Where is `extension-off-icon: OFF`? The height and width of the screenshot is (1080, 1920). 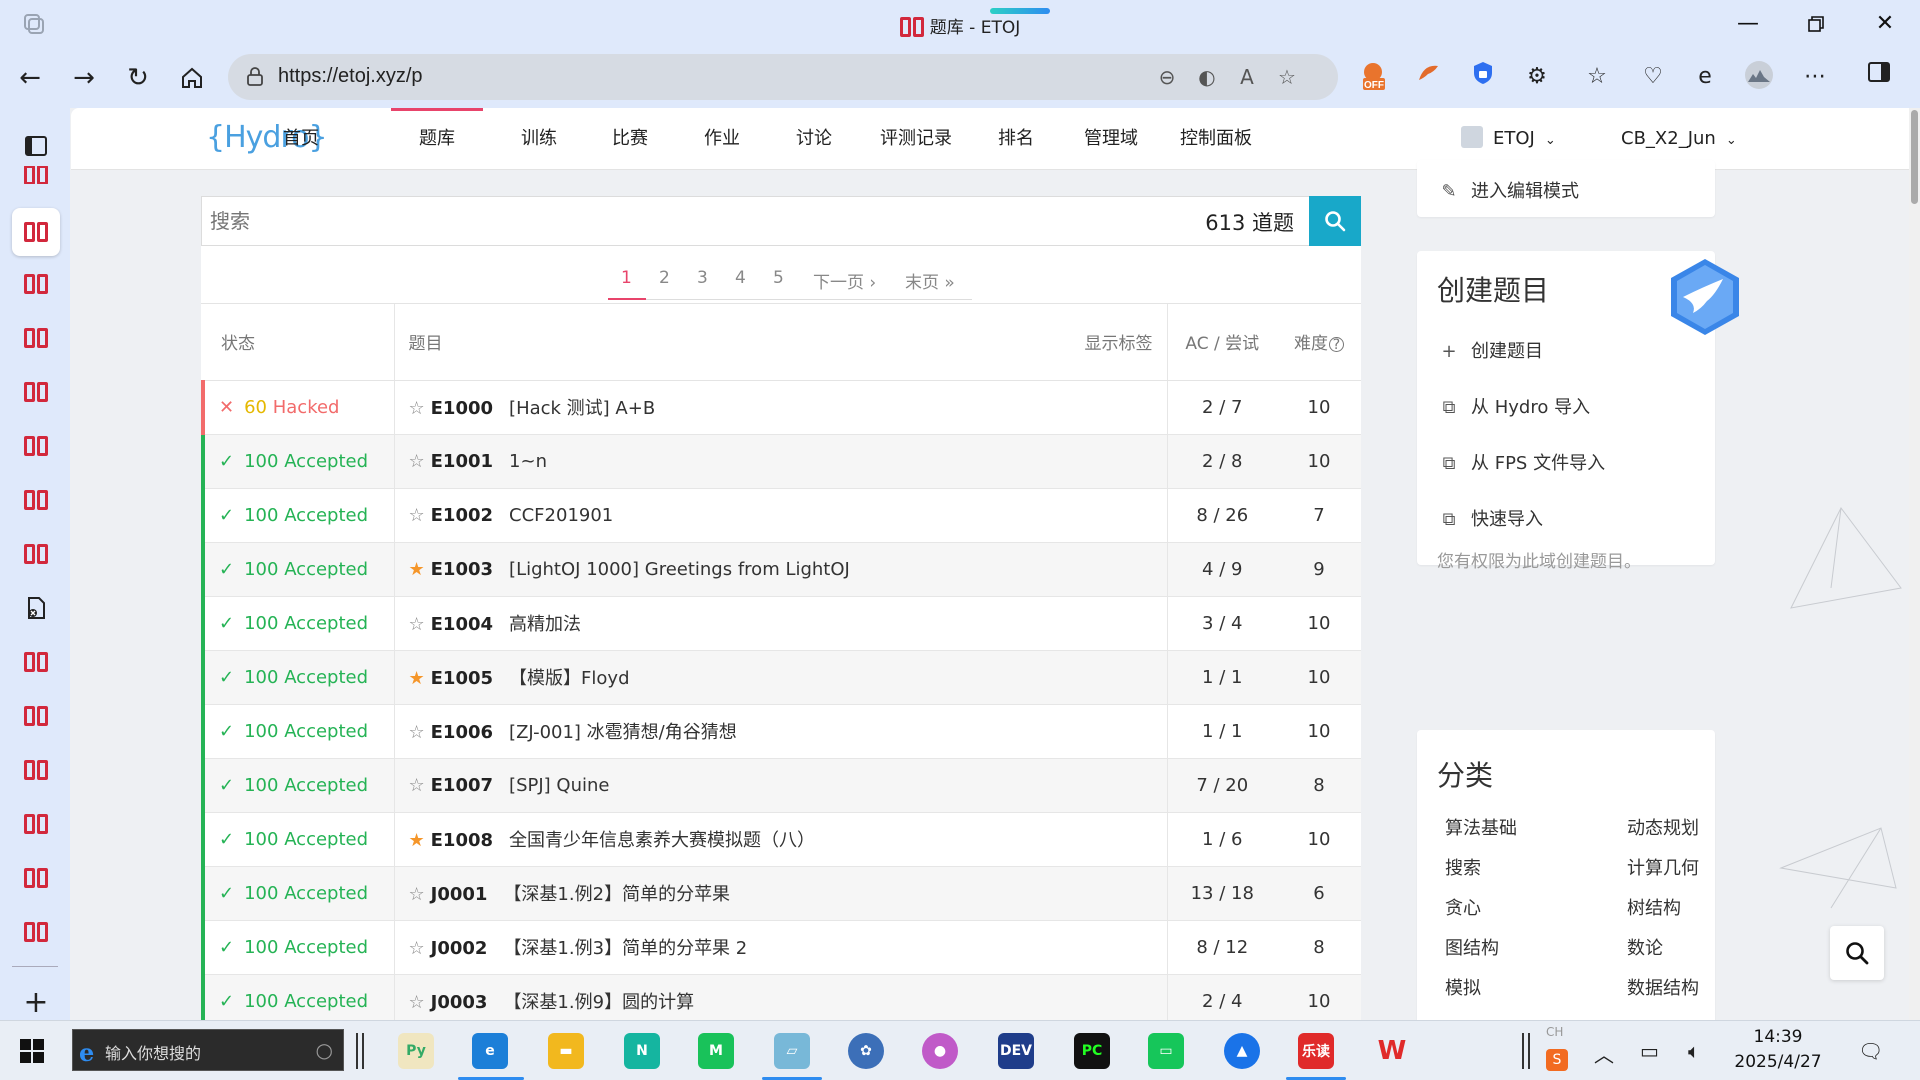
extension-off-icon: OFF is located at coordinates (1373, 77).